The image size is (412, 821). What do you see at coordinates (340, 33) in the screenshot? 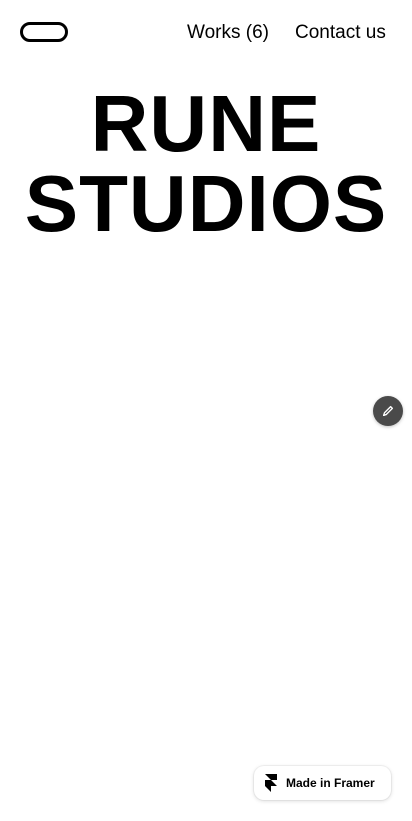
I see `nav-contact-link: Contact us` at bounding box center [340, 33].